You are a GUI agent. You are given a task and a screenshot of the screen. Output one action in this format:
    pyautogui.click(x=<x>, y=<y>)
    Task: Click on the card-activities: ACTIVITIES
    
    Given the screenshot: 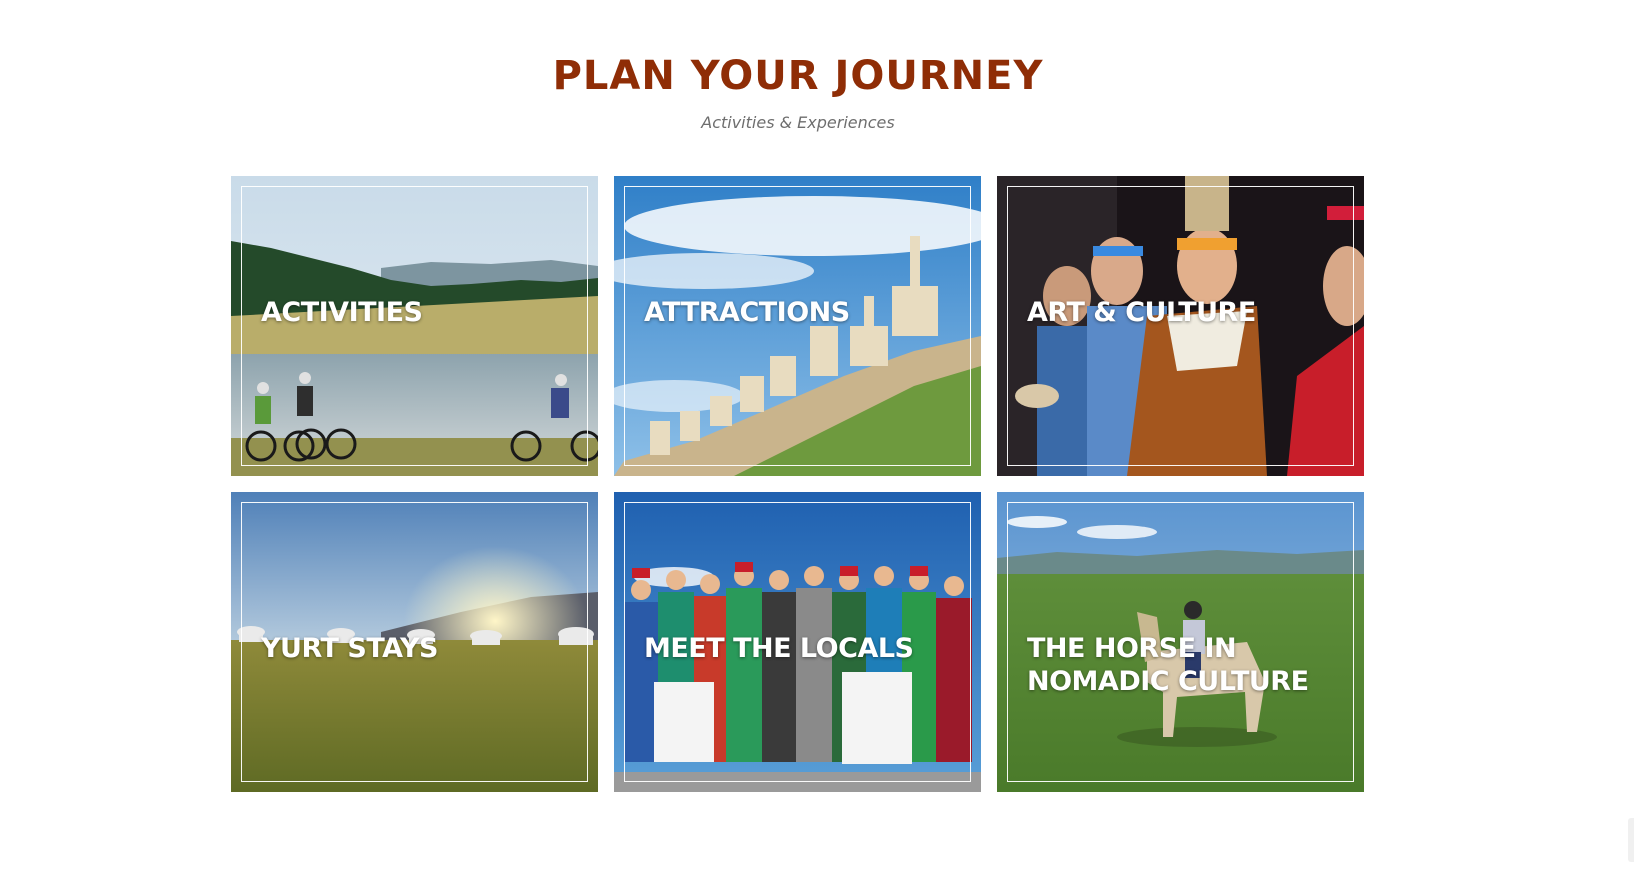 What is the action you would take?
    pyautogui.click(x=414, y=326)
    